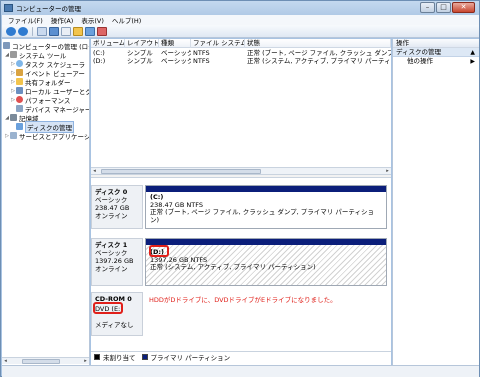 The height and width of the screenshot is (377, 480). What do you see at coordinates (240, 20) in the screenshot?
I see `menu-bar: ファイル(F) 操作(A) 表示(V) ヘルプ(H)` at bounding box center [240, 20].